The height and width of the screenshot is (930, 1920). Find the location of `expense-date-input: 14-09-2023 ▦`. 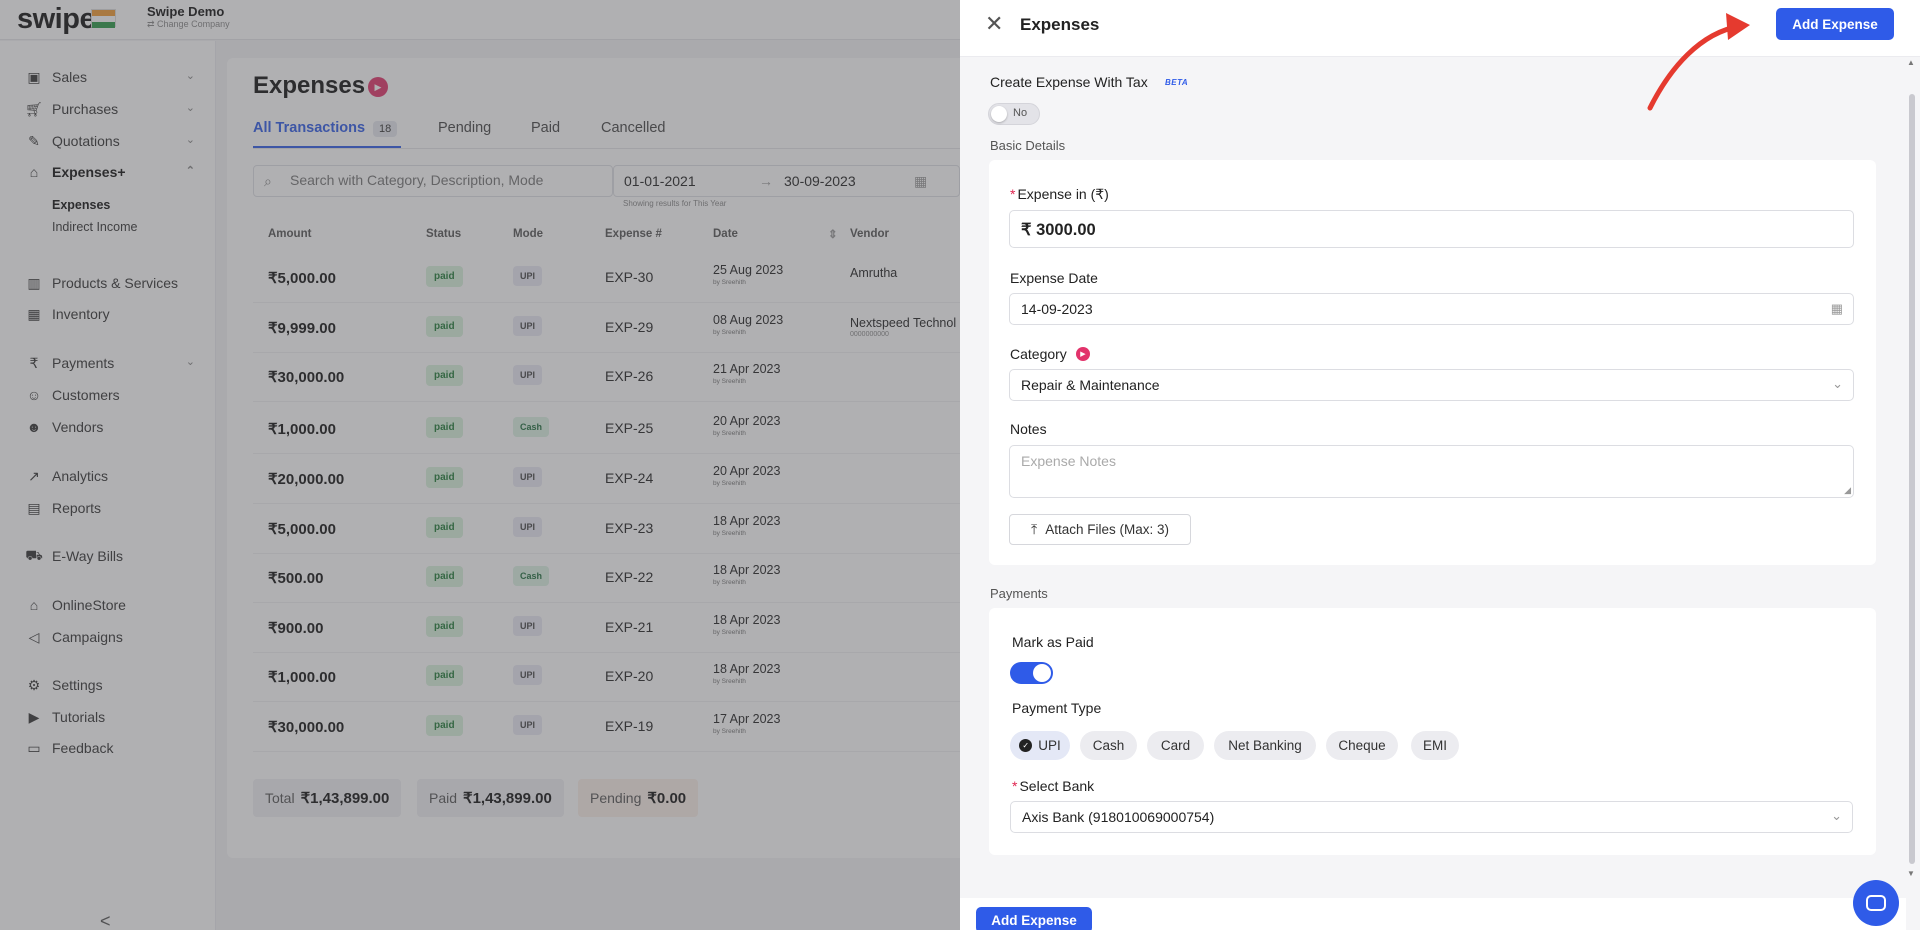

expense-date-input: 14-09-2023 ▦ is located at coordinates (1431, 309).